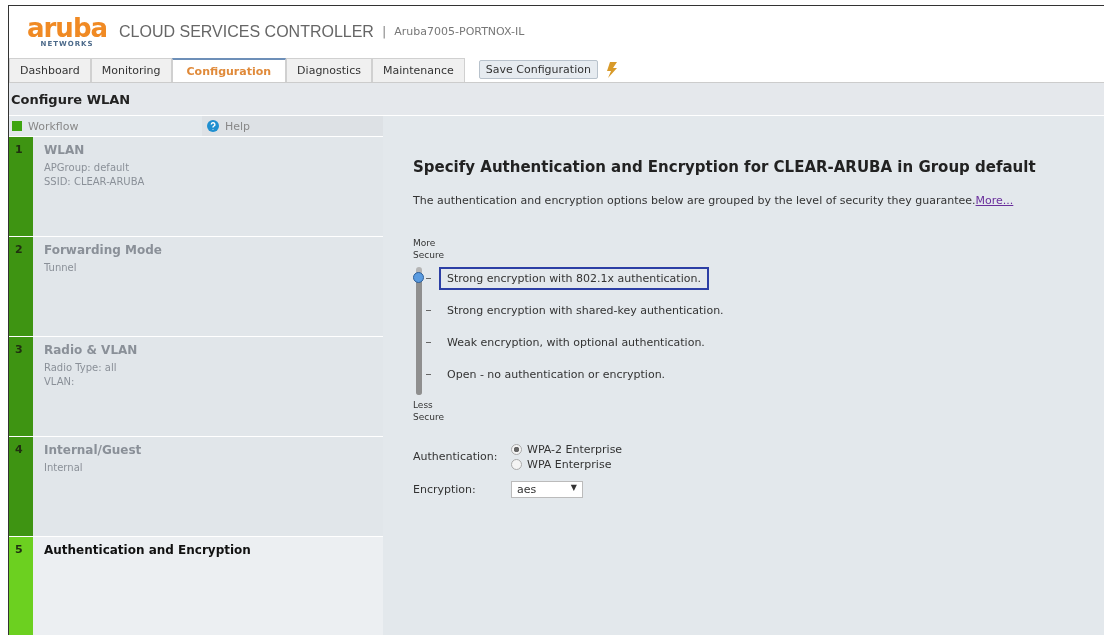  Describe the element at coordinates (19, 449) in the screenshot. I see `step-number: 4` at that location.